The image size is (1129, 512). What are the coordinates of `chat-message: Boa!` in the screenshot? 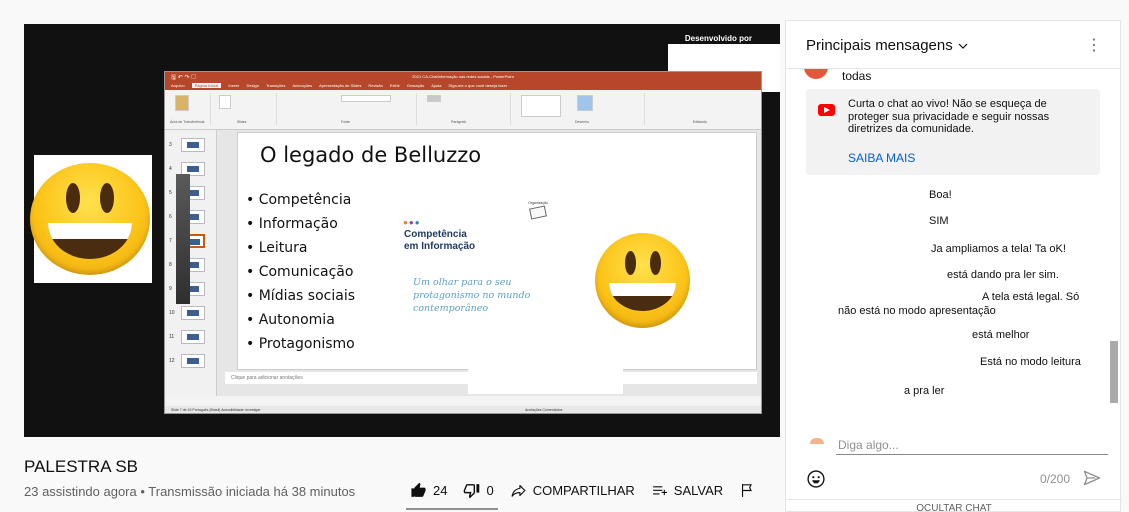 It's located at (940, 195).